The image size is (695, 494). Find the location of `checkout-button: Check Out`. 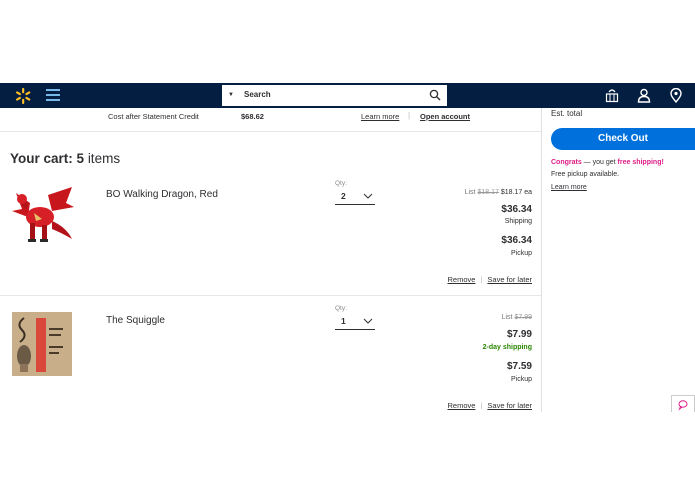

checkout-button: Check Out is located at coordinates (623, 139).